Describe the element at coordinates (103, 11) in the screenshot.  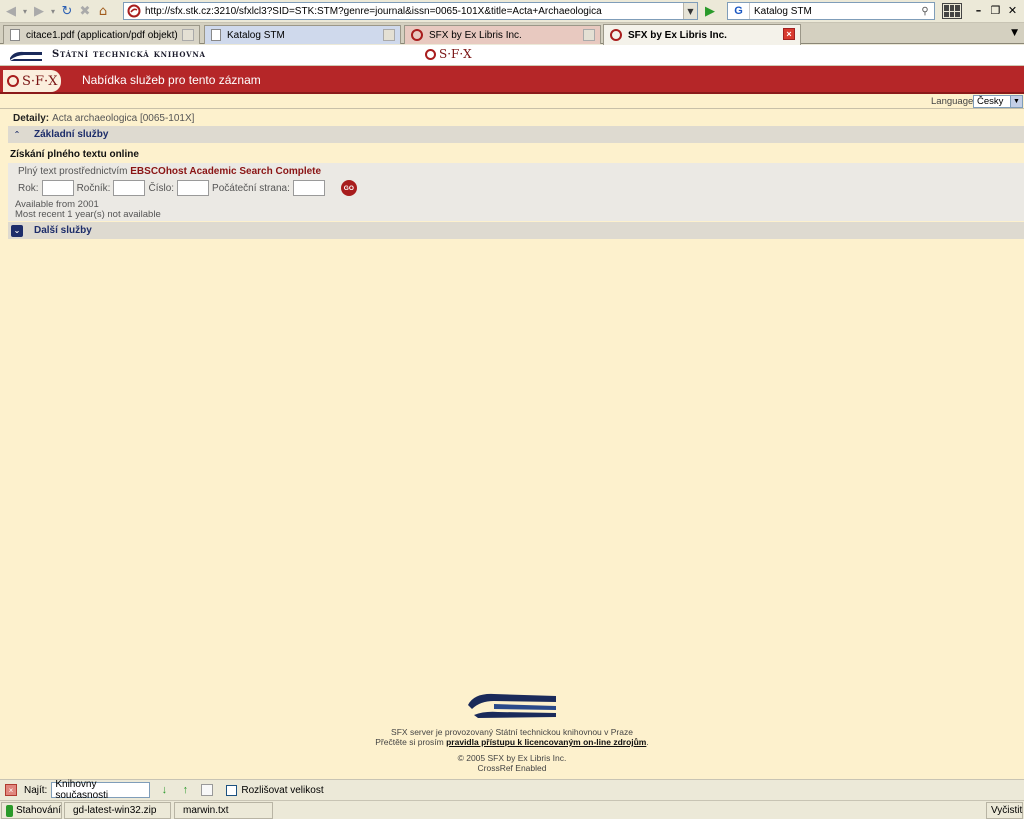
I see `home-icon: ⌂` at that location.